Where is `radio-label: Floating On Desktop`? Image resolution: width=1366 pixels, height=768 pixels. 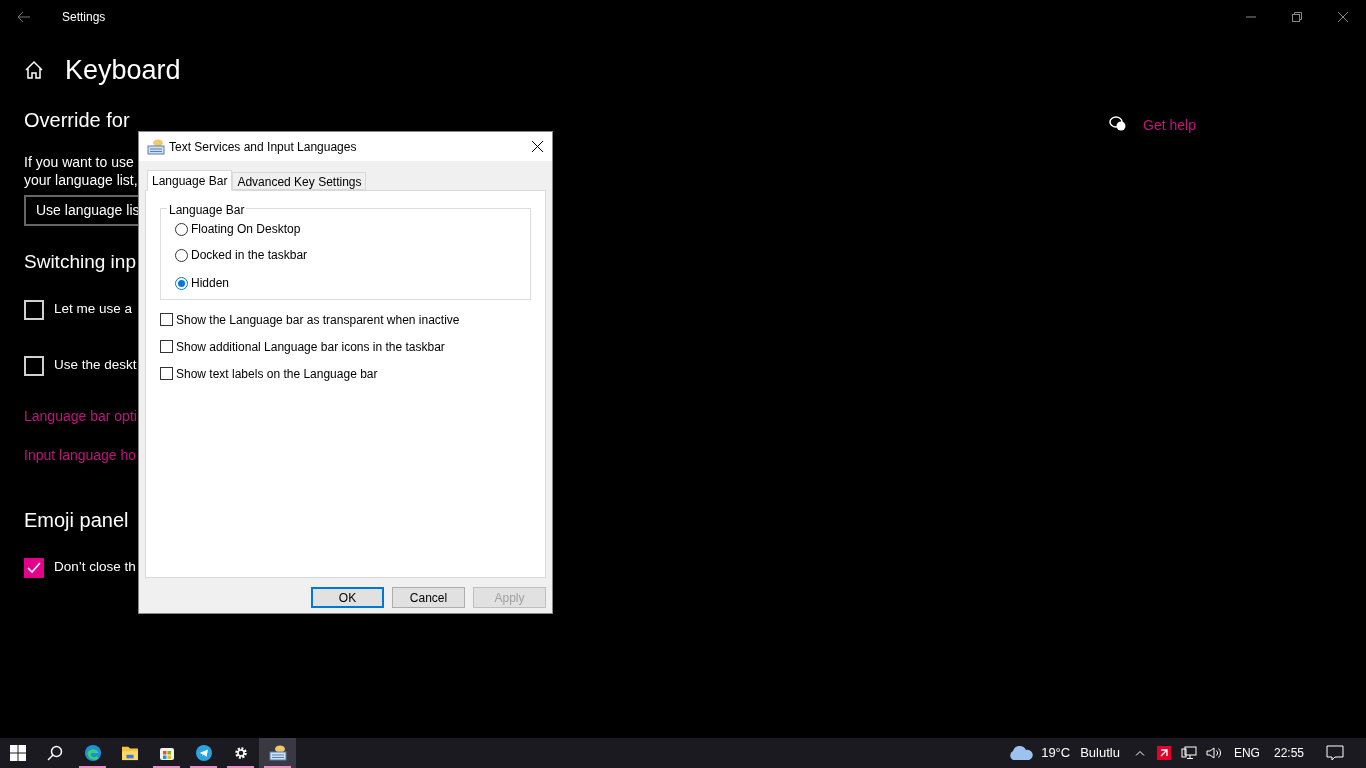 radio-label: Floating On Desktop is located at coordinates (246, 229).